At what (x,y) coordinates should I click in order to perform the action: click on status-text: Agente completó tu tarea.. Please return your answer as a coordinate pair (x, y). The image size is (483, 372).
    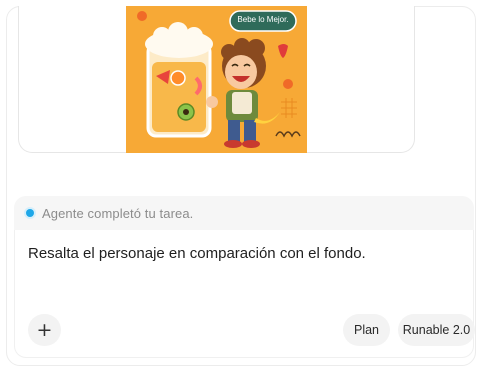
    Looking at the image, I should click on (118, 213).